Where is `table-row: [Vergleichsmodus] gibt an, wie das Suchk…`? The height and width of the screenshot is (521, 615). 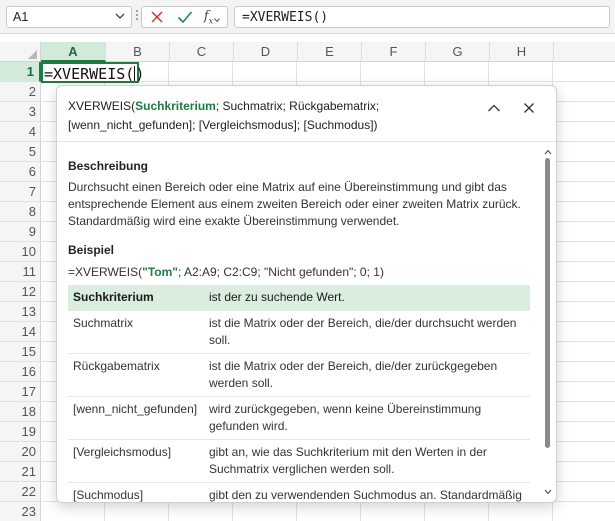 table-row: [Vergleichsmodus] gibt an, wie das Suchk… is located at coordinates (299, 461).